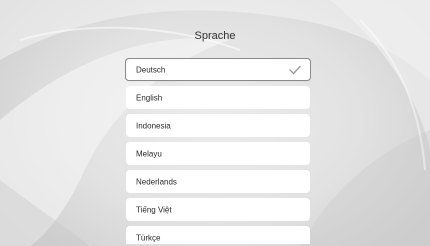 Image resolution: width=430 pixels, height=246 pixels. Describe the element at coordinates (148, 237) in the screenshot. I see `language-label: Türkçe` at that location.